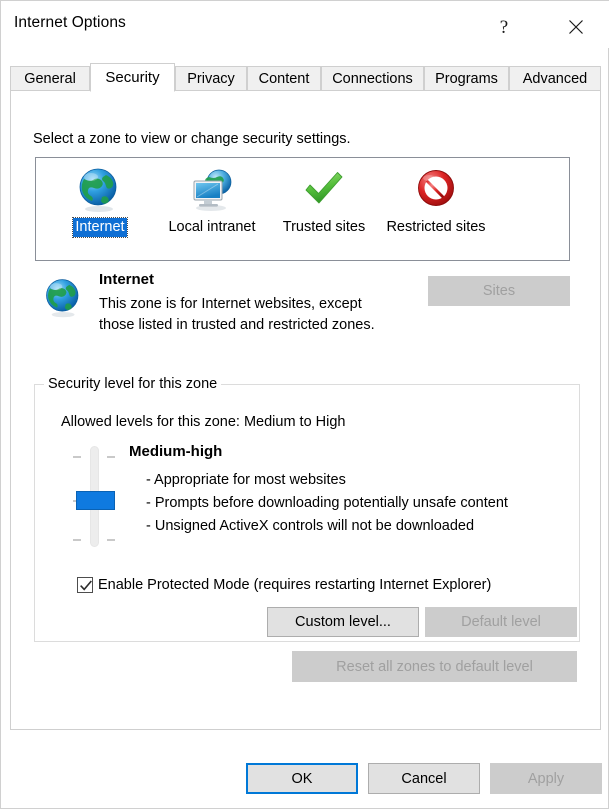 The height and width of the screenshot is (809, 609). I want to click on default-level-button: Default level, so click(501, 622).